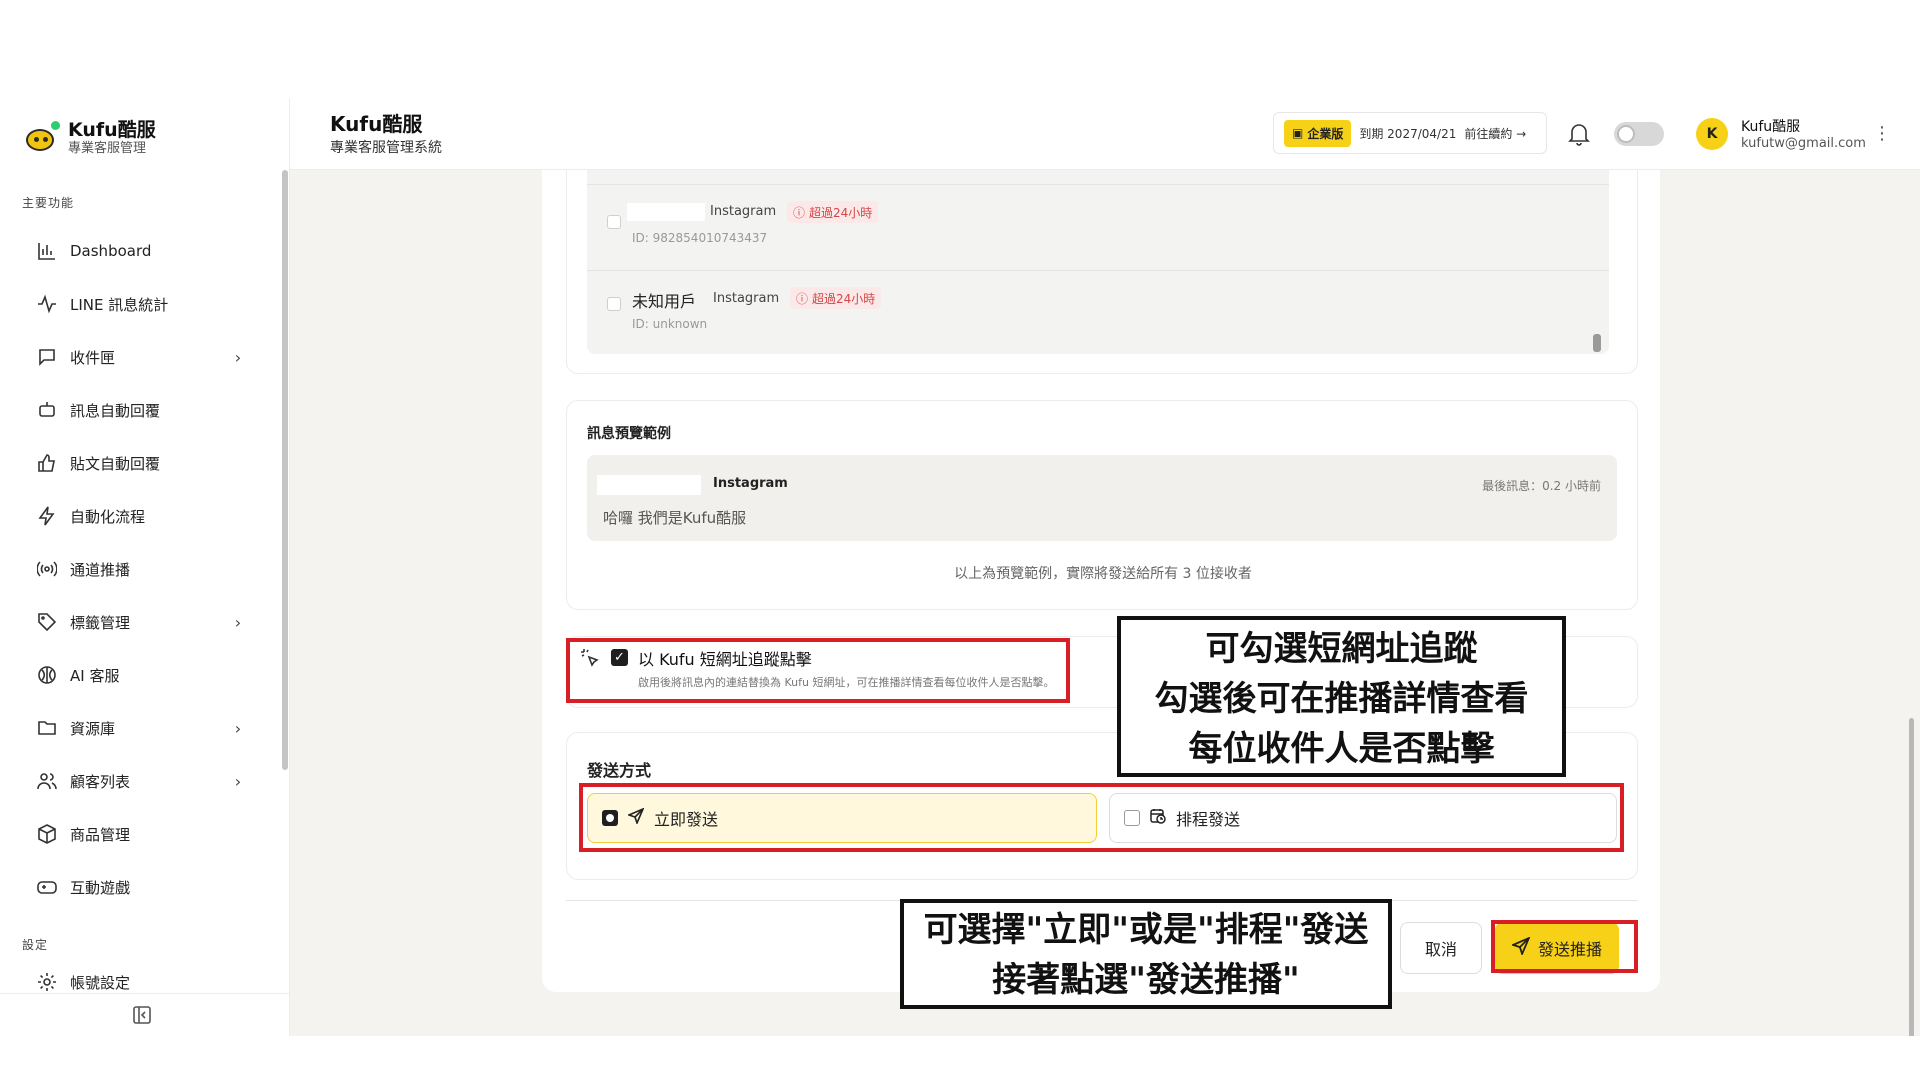 The image size is (1920, 1080). Describe the element at coordinates (1098, 312) in the screenshot. I see `list-item: 未知用戶 Instagram ⓘ 超過24小時 ID: unknown` at that location.